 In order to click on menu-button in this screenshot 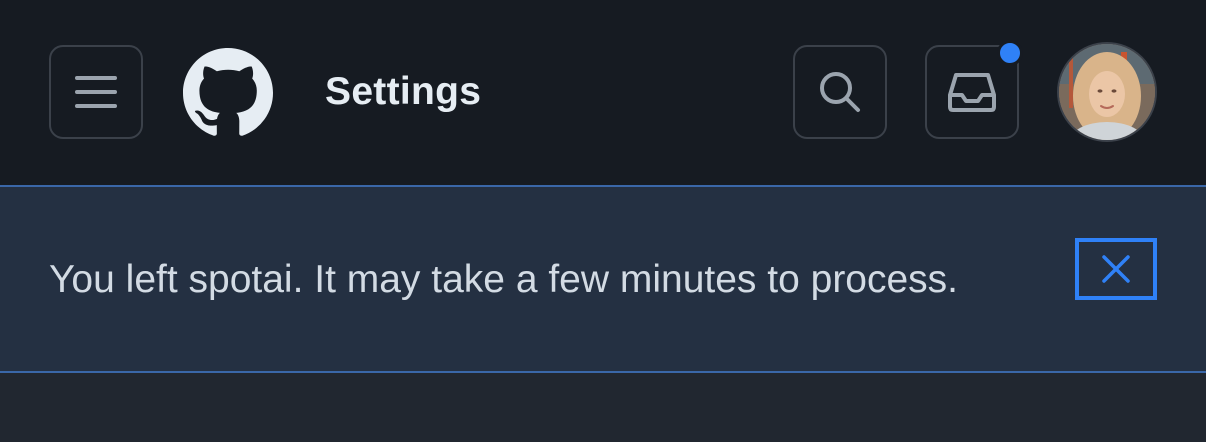, I will do `click(96, 92)`.